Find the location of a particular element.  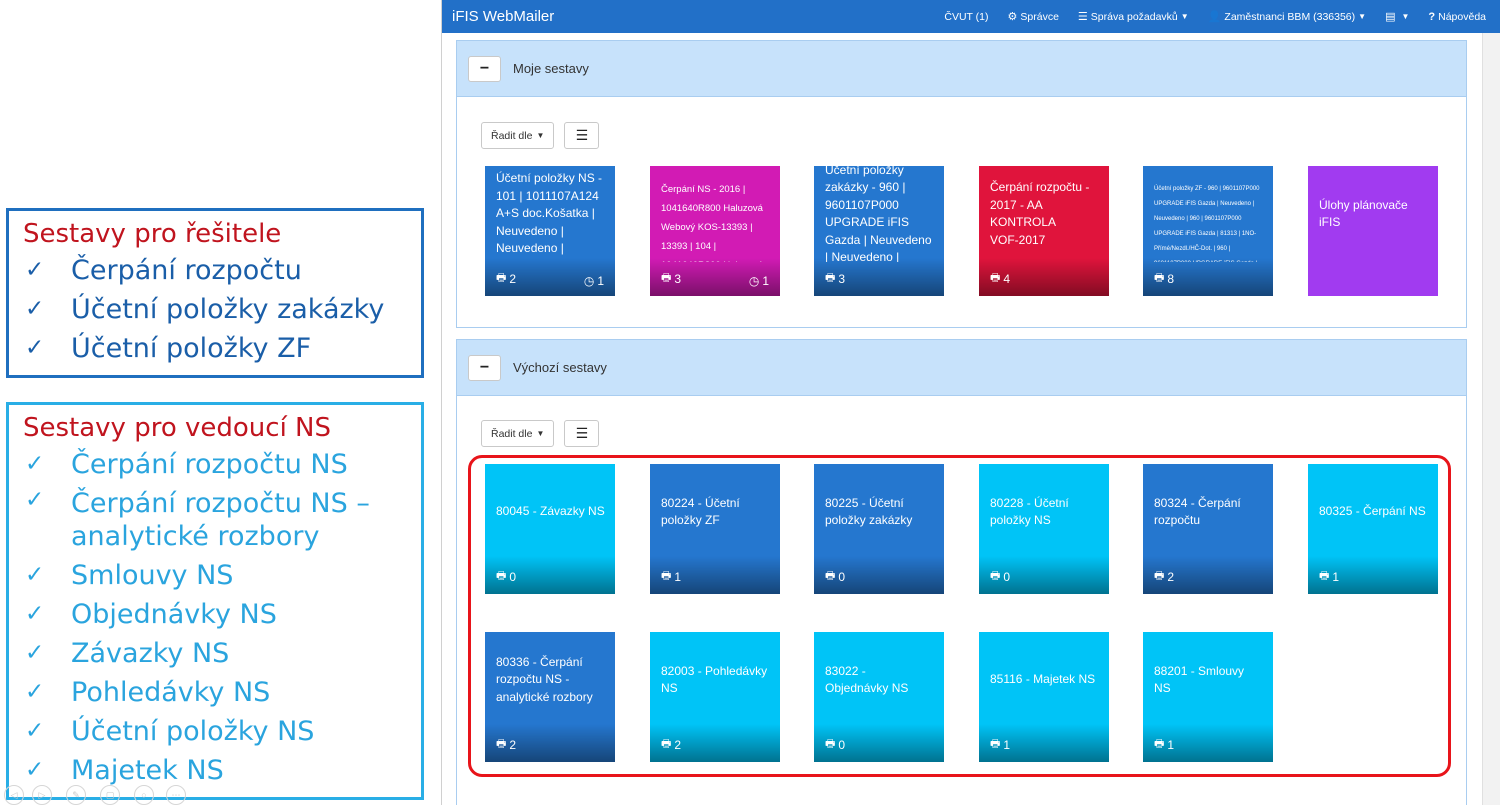

print-count: 🖶 4 is located at coordinates (1000, 278).